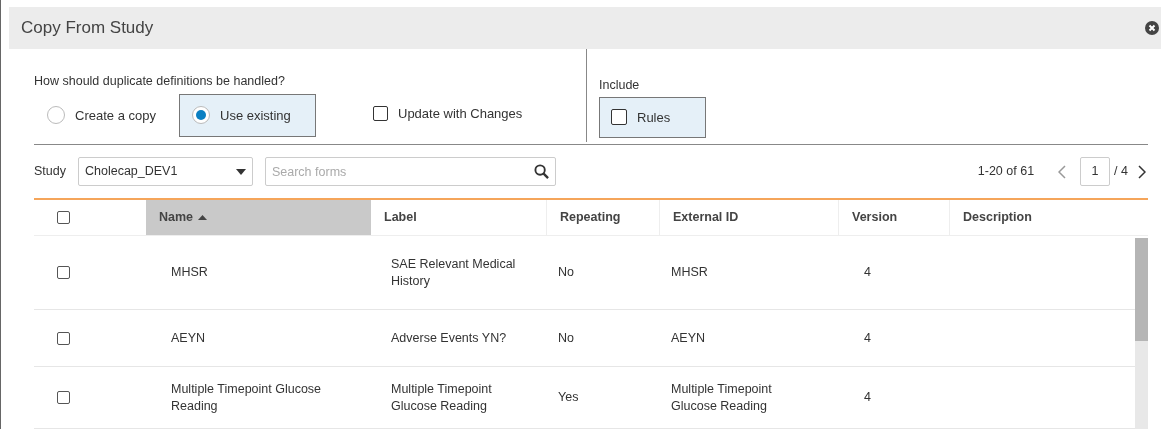 The image size is (1161, 429). What do you see at coordinates (380, 113) in the screenshot?
I see `checkbox` at bounding box center [380, 113].